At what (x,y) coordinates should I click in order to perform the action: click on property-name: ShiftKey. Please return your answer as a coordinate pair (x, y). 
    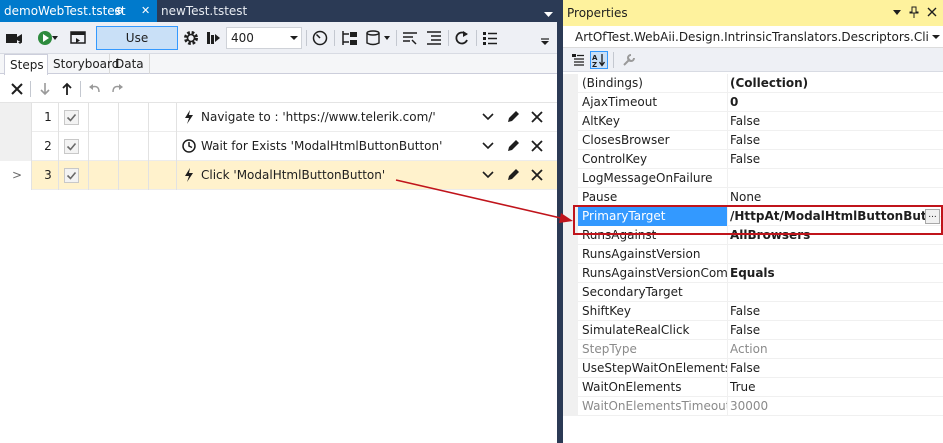
    Looking at the image, I should click on (653, 311).